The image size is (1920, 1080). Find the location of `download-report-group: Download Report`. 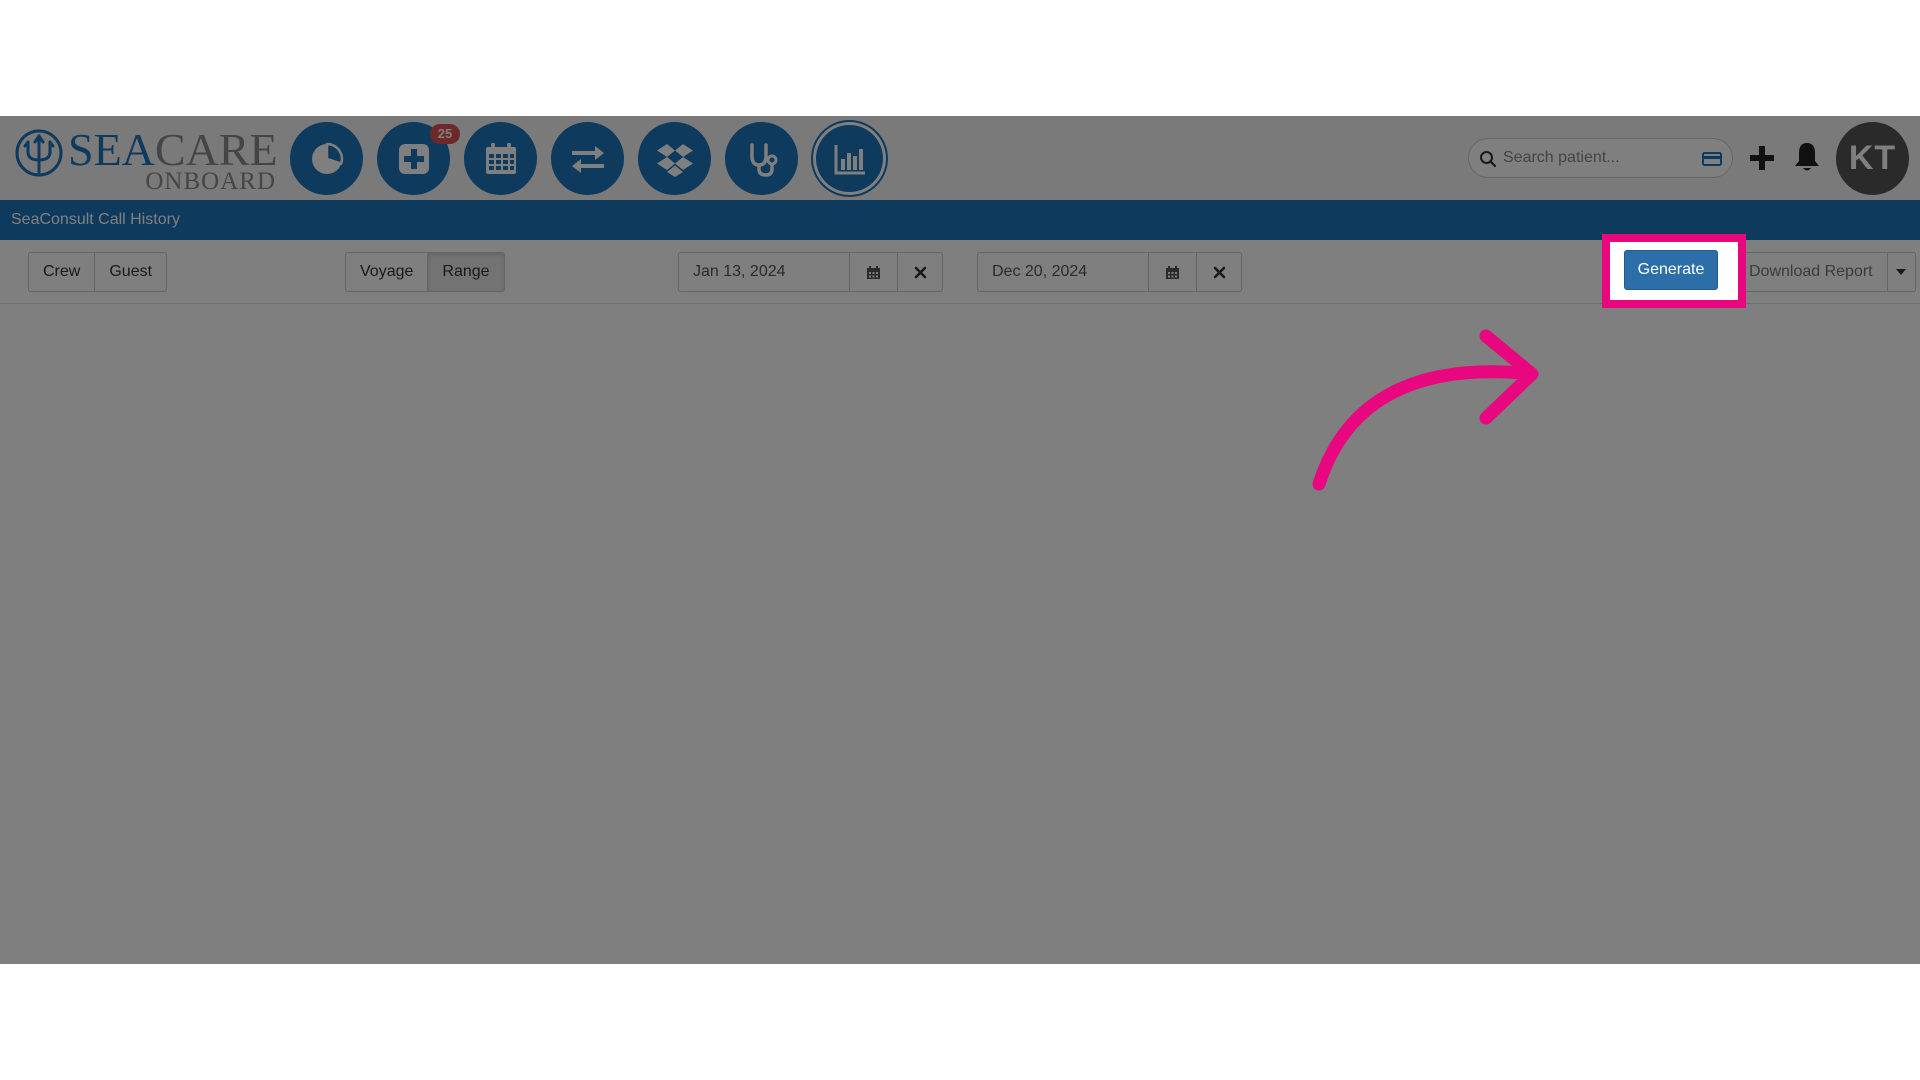

download-report-group: Download Report is located at coordinates (1825, 272).